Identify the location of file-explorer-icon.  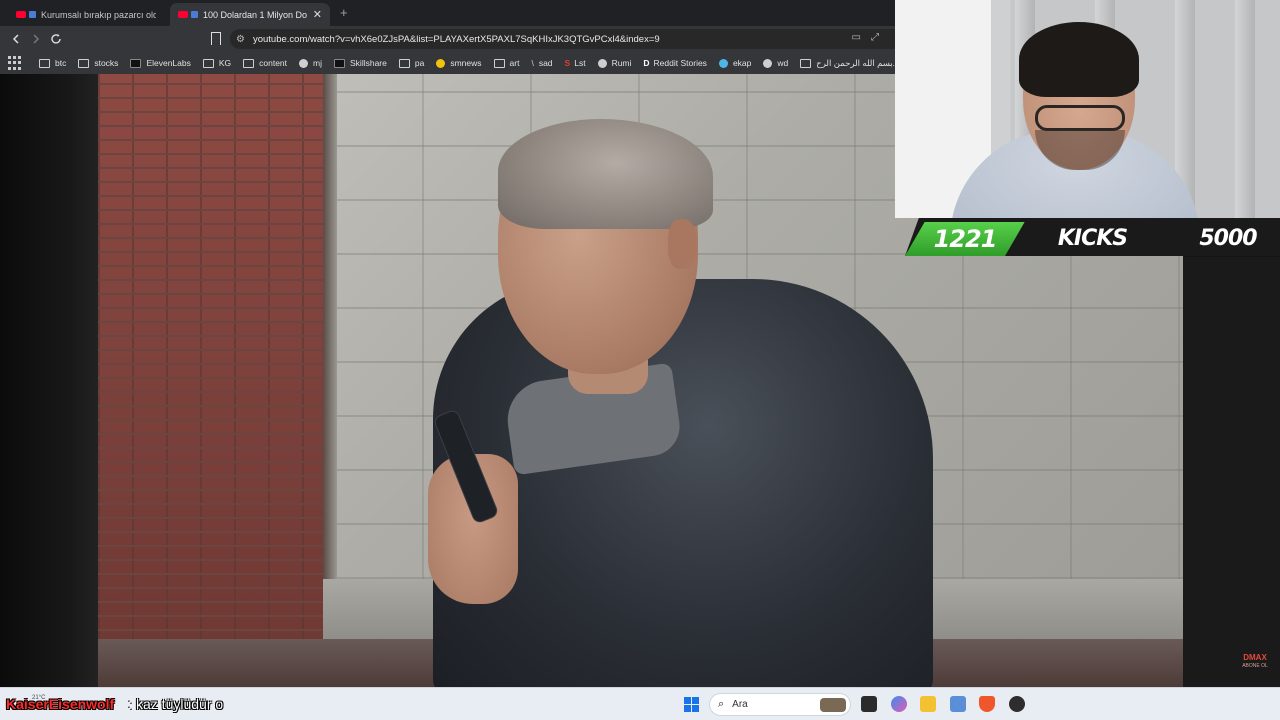
(928, 704).